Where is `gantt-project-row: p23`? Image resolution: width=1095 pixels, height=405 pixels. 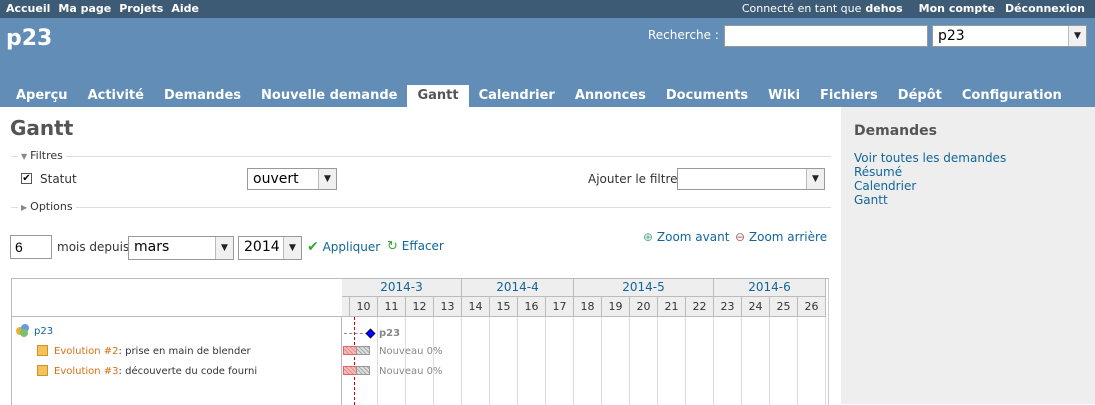
gantt-project-row: p23 is located at coordinates (34, 330).